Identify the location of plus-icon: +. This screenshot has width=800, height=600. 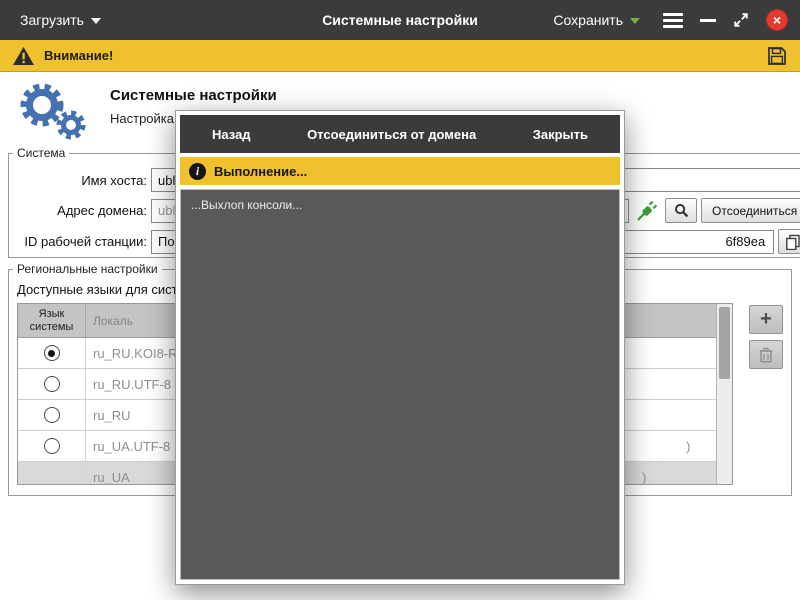
(766, 318).